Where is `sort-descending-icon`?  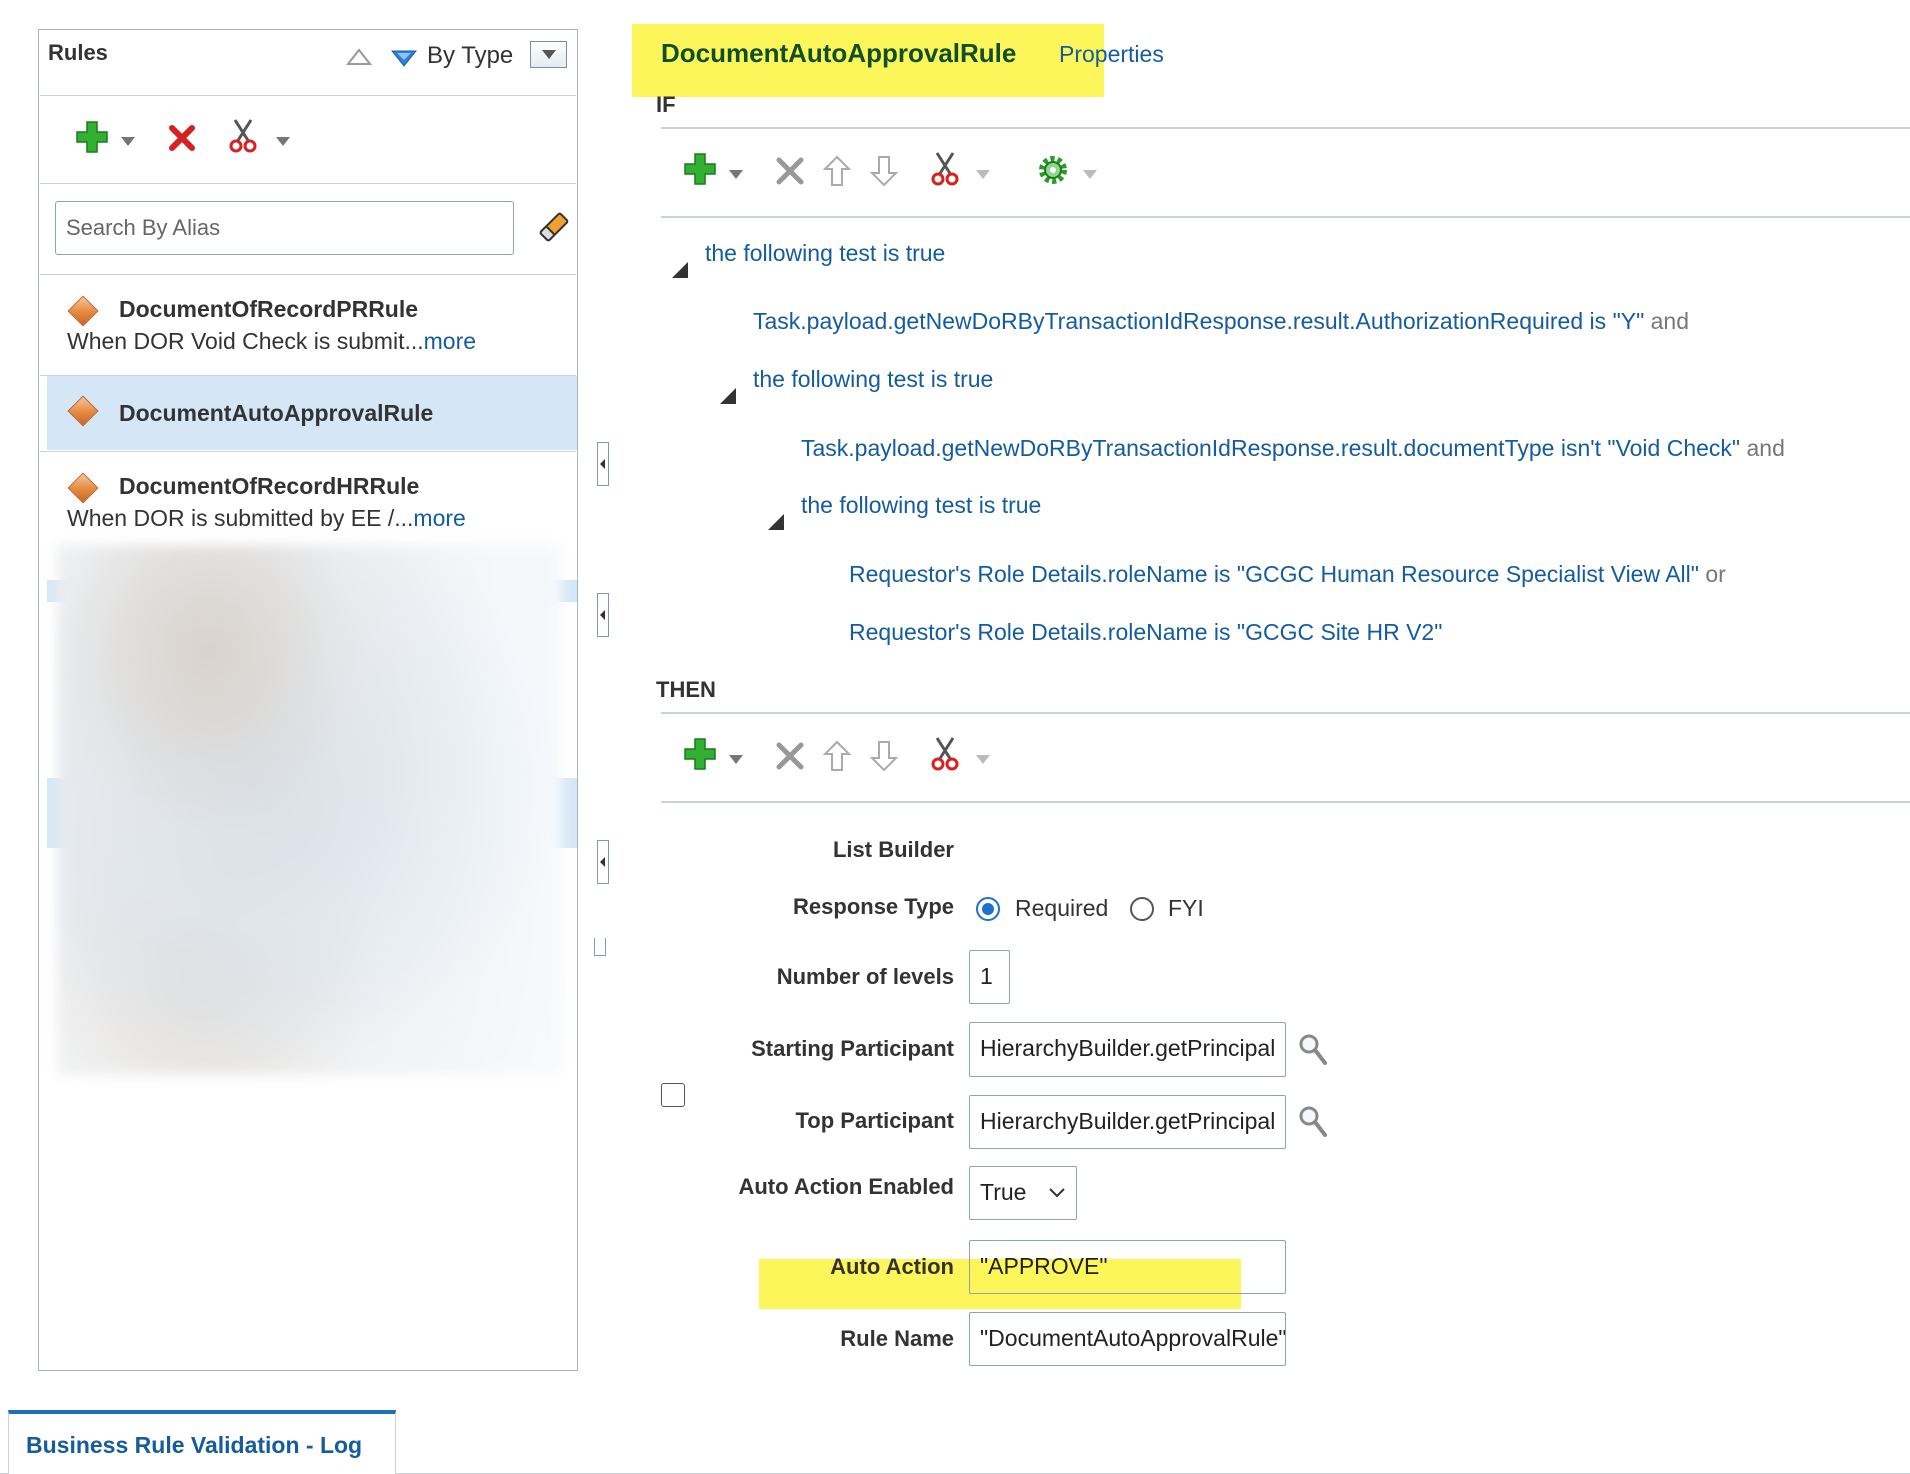 sort-descending-icon is located at coordinates (404, 58).